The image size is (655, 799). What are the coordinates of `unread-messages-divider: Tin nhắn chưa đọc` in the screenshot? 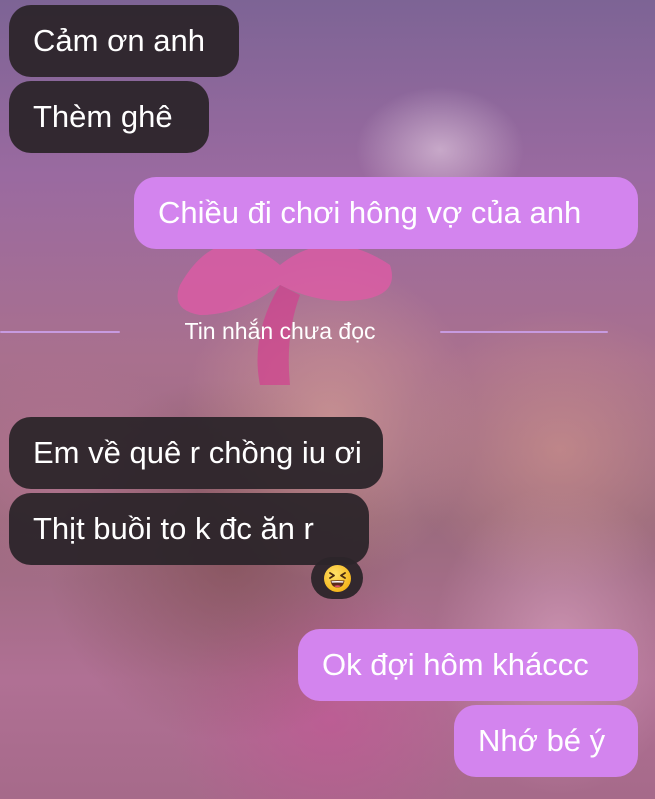 It's located at (327, 332).